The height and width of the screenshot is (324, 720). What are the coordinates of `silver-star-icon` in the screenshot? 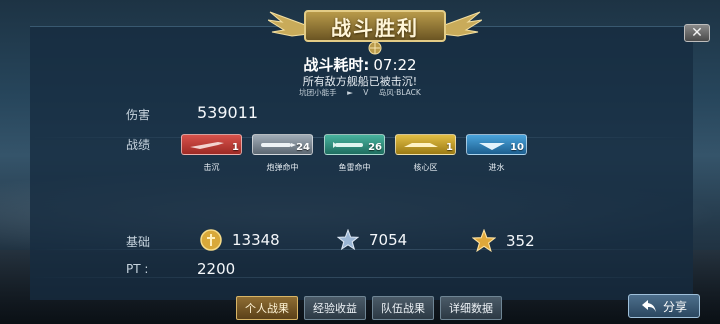 It's located at (348, 240).